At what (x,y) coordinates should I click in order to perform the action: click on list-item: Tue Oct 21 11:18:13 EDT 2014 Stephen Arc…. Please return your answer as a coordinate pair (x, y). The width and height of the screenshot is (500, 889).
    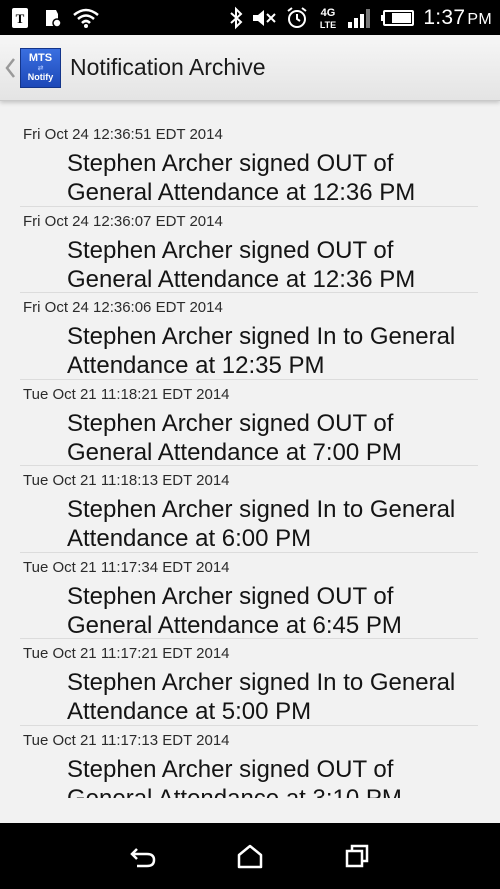
    Looking at the image, I should click on (249, 509).